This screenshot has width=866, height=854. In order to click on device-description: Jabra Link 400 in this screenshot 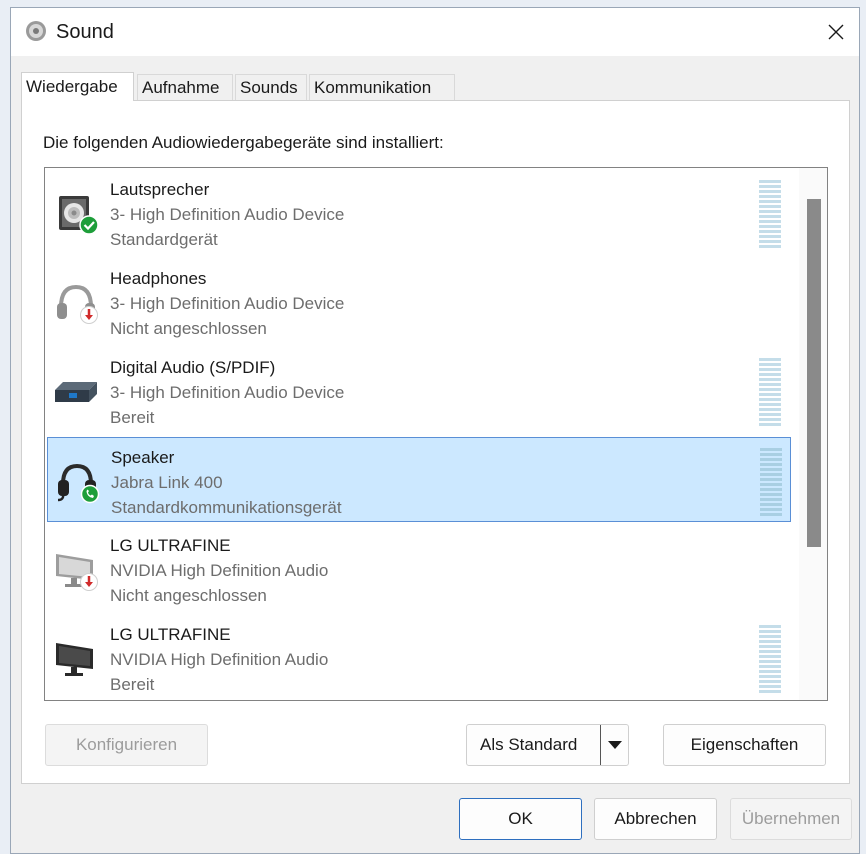, I will do `click(167, 482)`.